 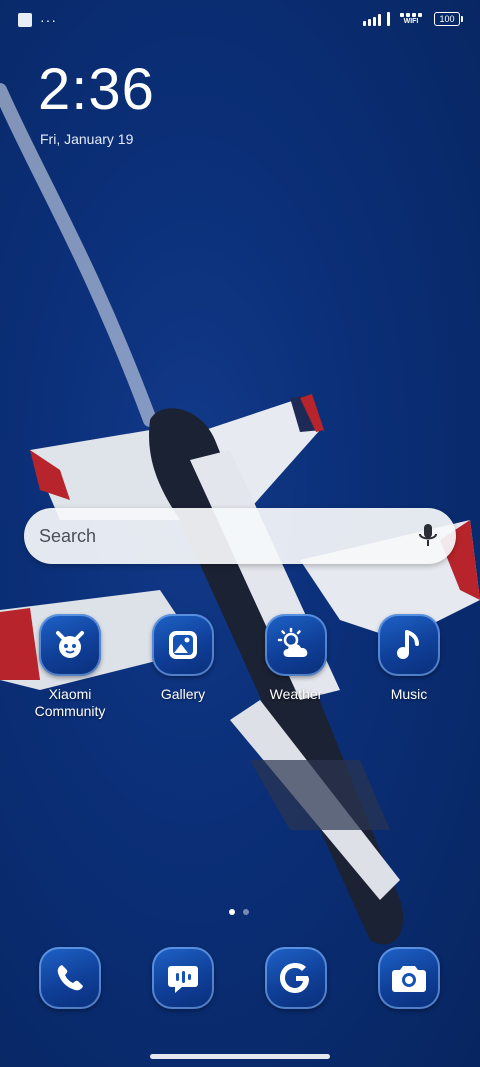 I want to click on battery-icon: 100, so click(x=448, y=19).